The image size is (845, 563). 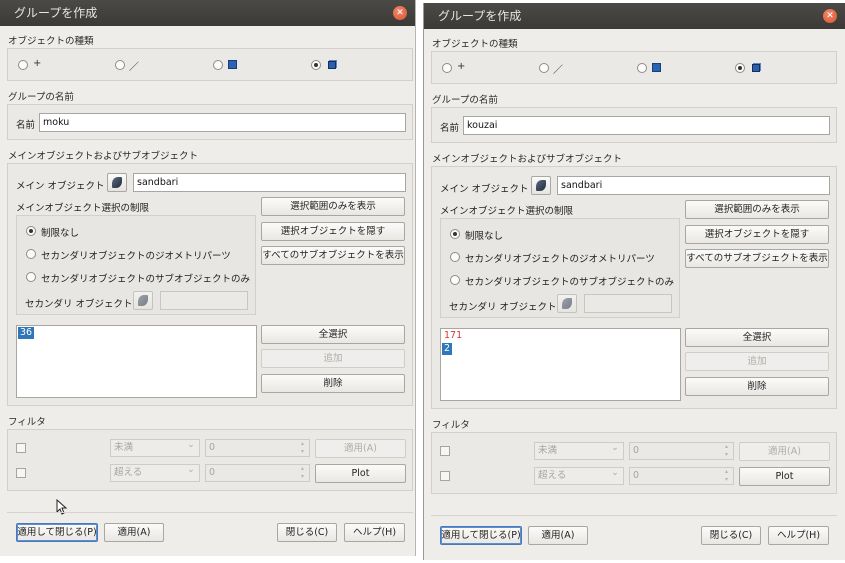 I want to click on list-item: 36, so click(x=26, y=333).